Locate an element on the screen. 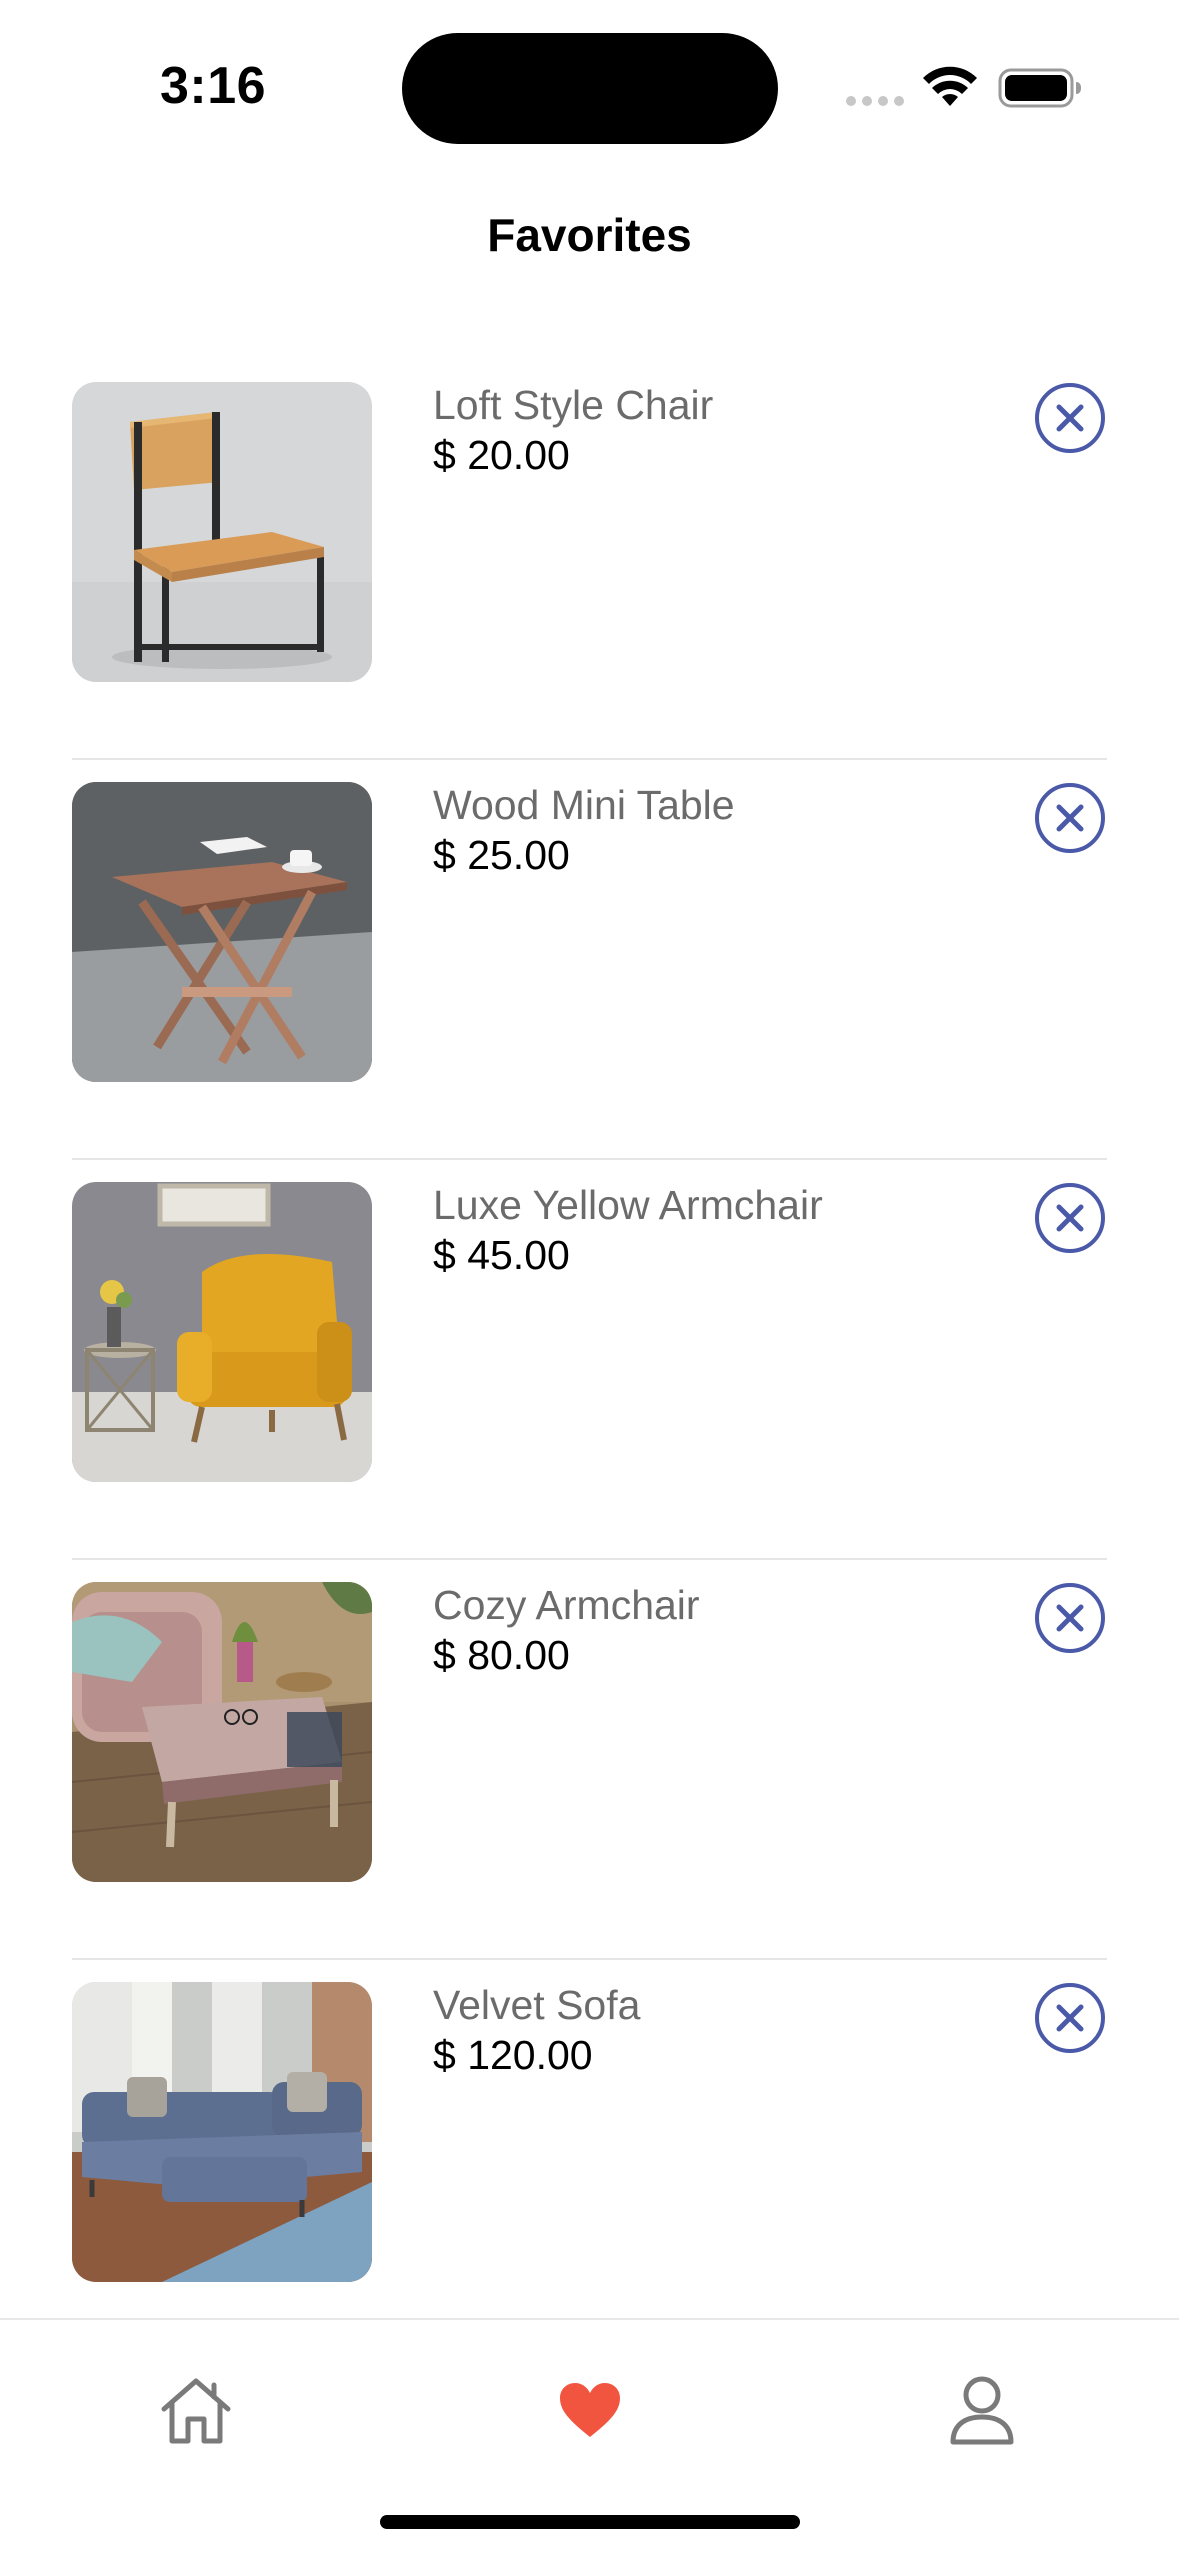 This screenshot has height=2556, width=1179. favorite-item: Luxe Yellow Armchair $ 45.00 is located at coordinates (589, 1360).